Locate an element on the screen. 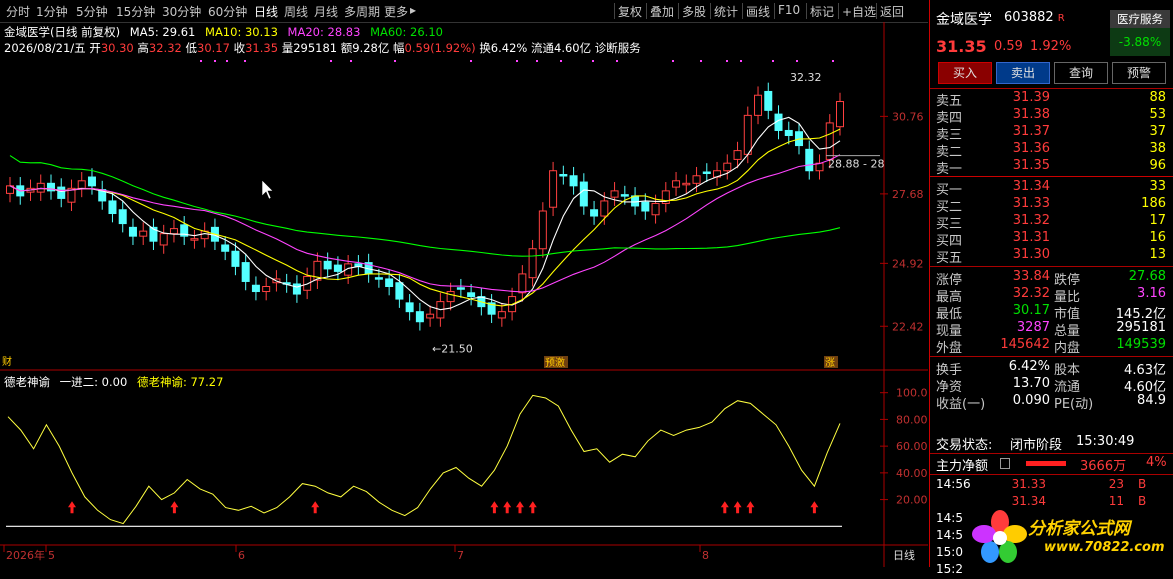  toolbar-button: 画线 is located at coordinates (758, 11).